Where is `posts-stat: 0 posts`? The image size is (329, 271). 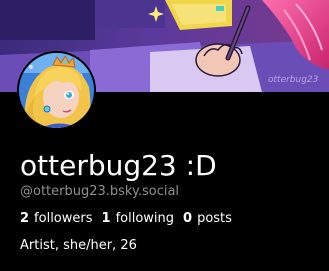
posts-stat: 0 posts is located at coordinates (207, 219).